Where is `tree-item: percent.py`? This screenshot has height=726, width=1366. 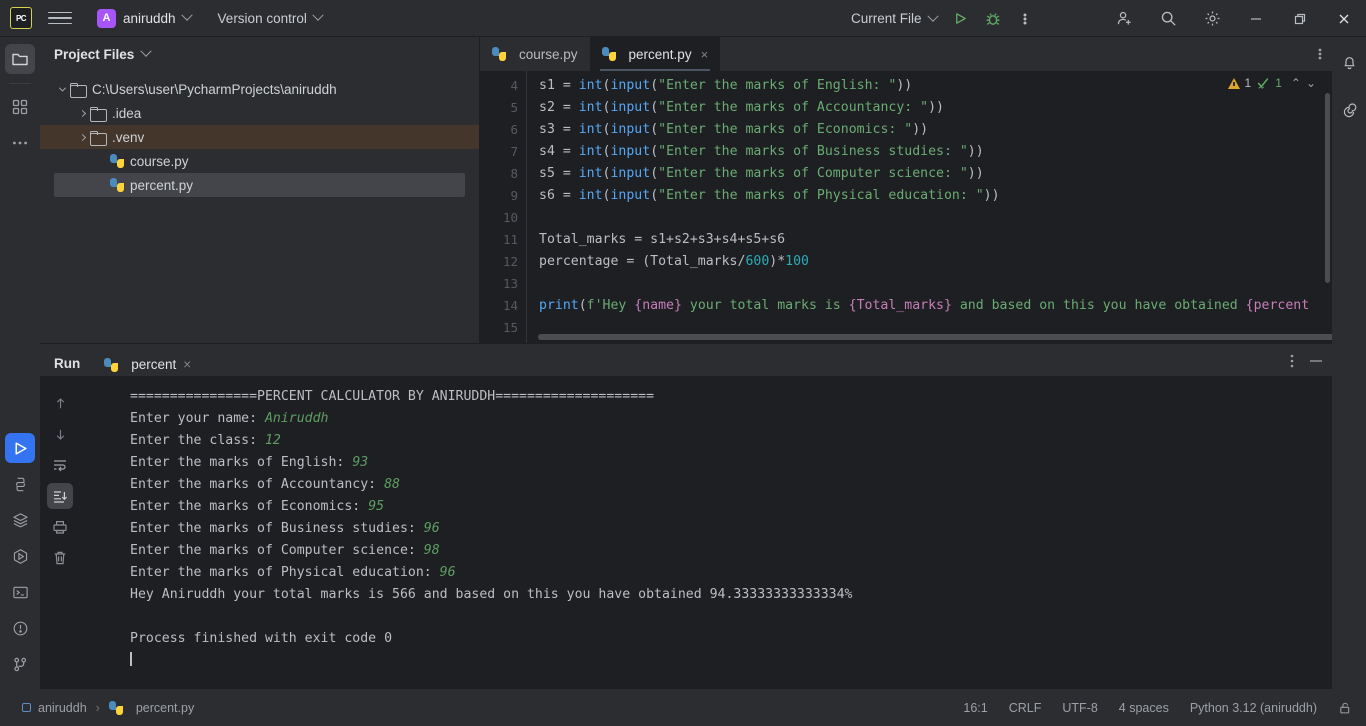 tree-item: percent.py is located at coordinates (259, 185).